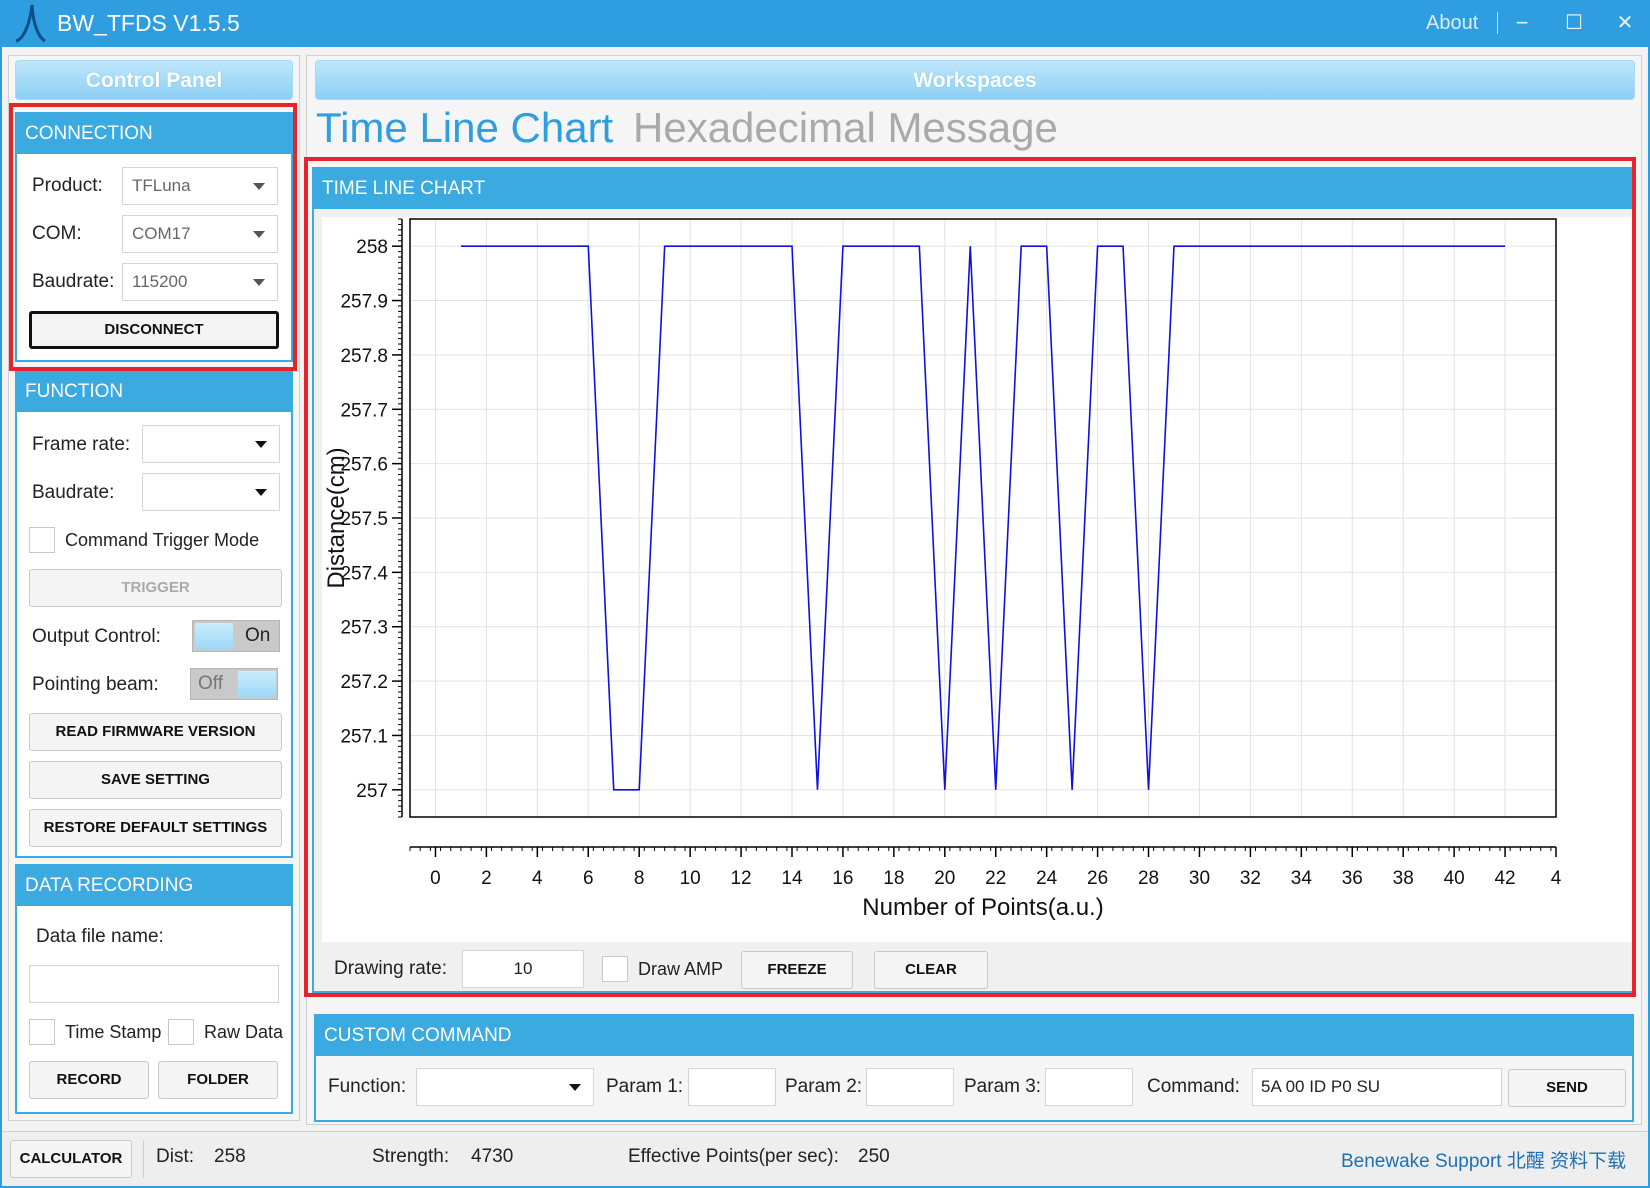 The height and width of the screenshot is (1188, 1650). Describe the element at coordinates (155, 780) in the screenshot. I see `save-setting-button: SAVE SETTING` at that location.